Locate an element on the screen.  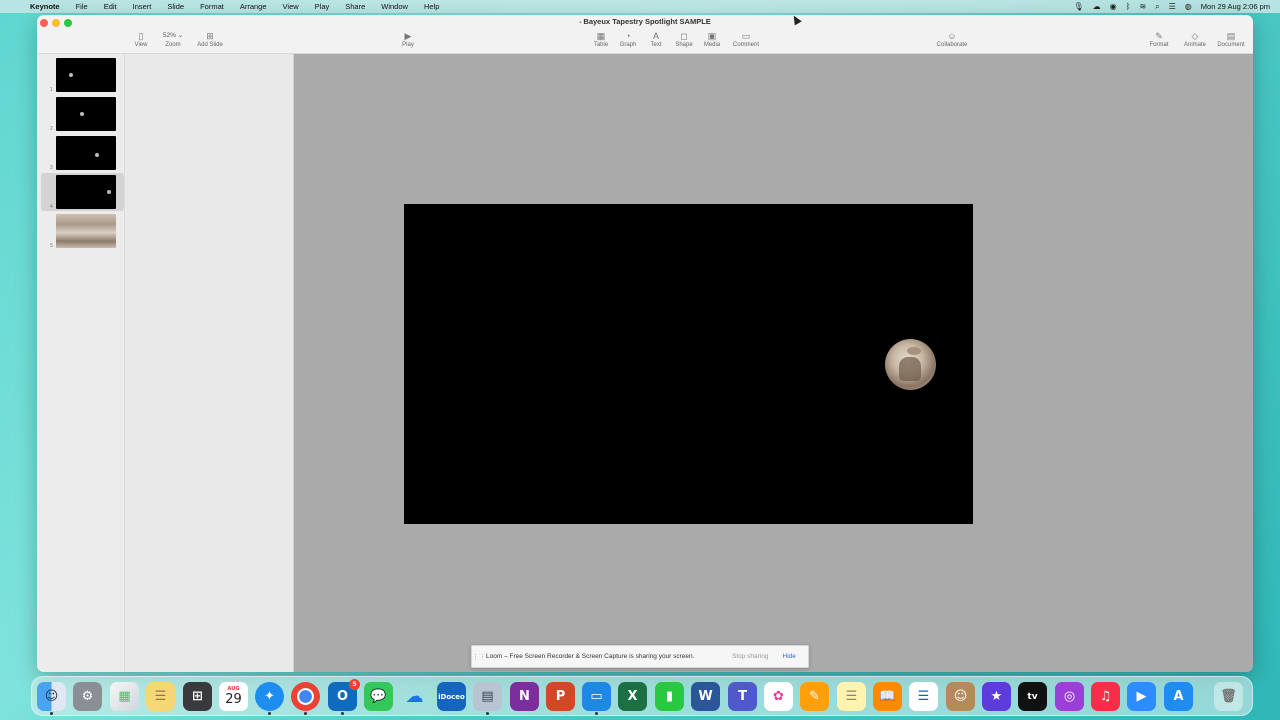
menu-slide: Slide is located at coordinates (175, 6).